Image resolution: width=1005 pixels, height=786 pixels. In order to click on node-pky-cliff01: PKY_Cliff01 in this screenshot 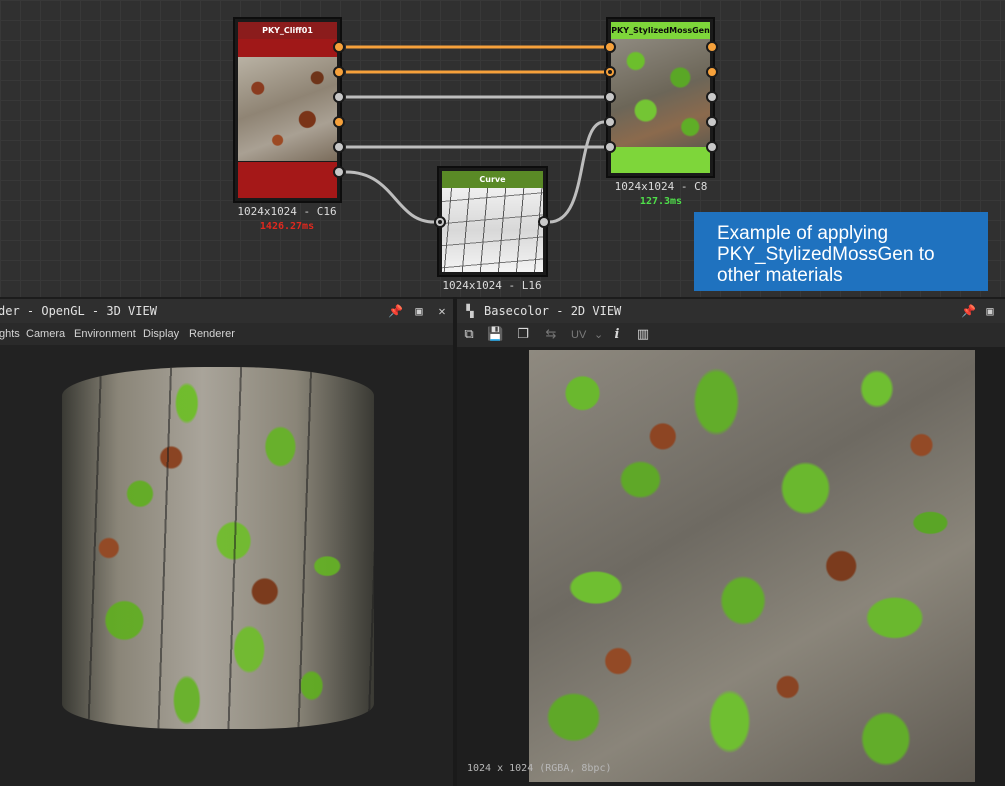, I will do `click(287, 110)`.